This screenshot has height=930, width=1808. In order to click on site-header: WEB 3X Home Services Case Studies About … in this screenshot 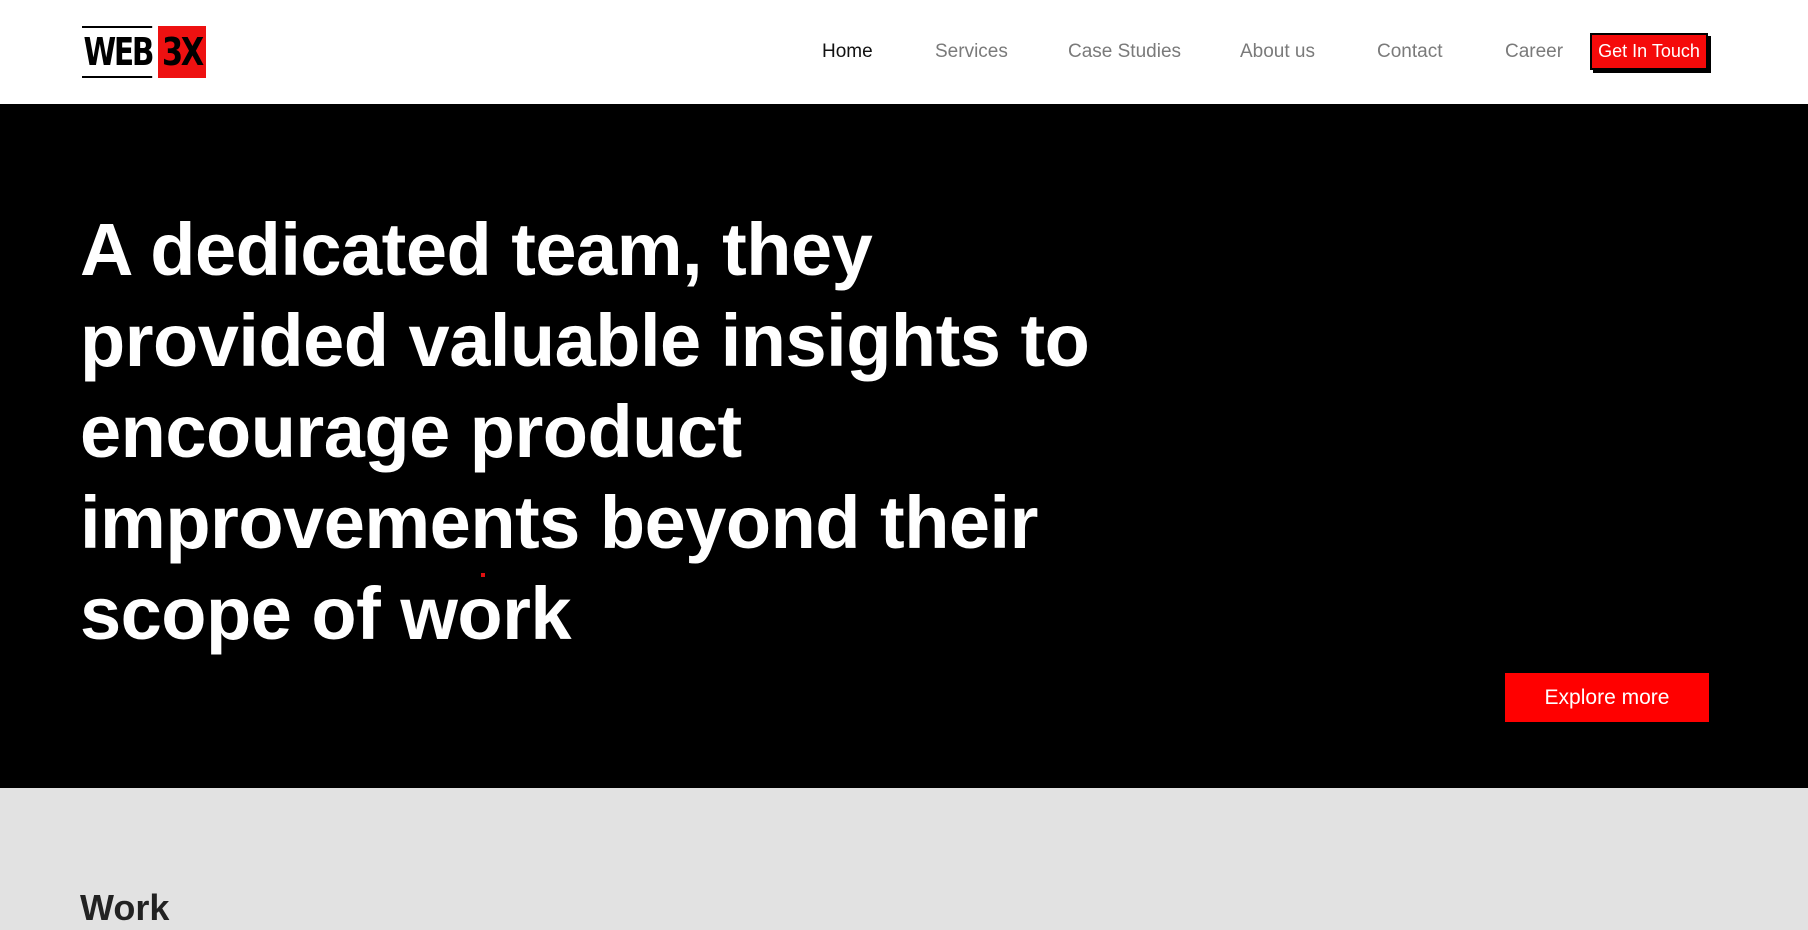, I will do `click(904, 52)`.